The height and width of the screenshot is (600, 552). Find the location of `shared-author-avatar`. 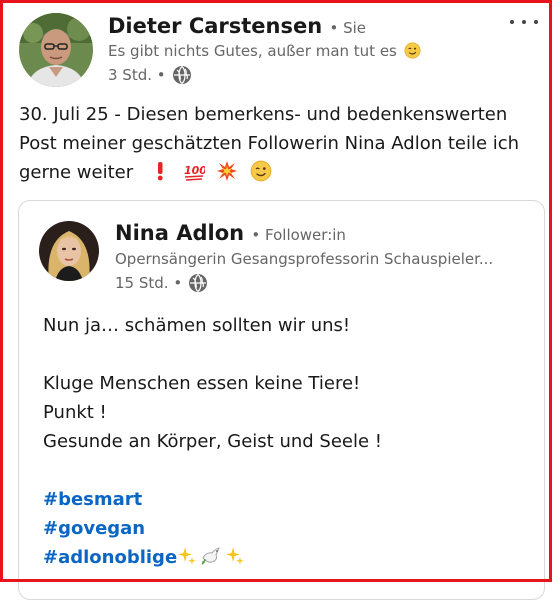

shared-author-avatar is located at coordinates (69, 251).